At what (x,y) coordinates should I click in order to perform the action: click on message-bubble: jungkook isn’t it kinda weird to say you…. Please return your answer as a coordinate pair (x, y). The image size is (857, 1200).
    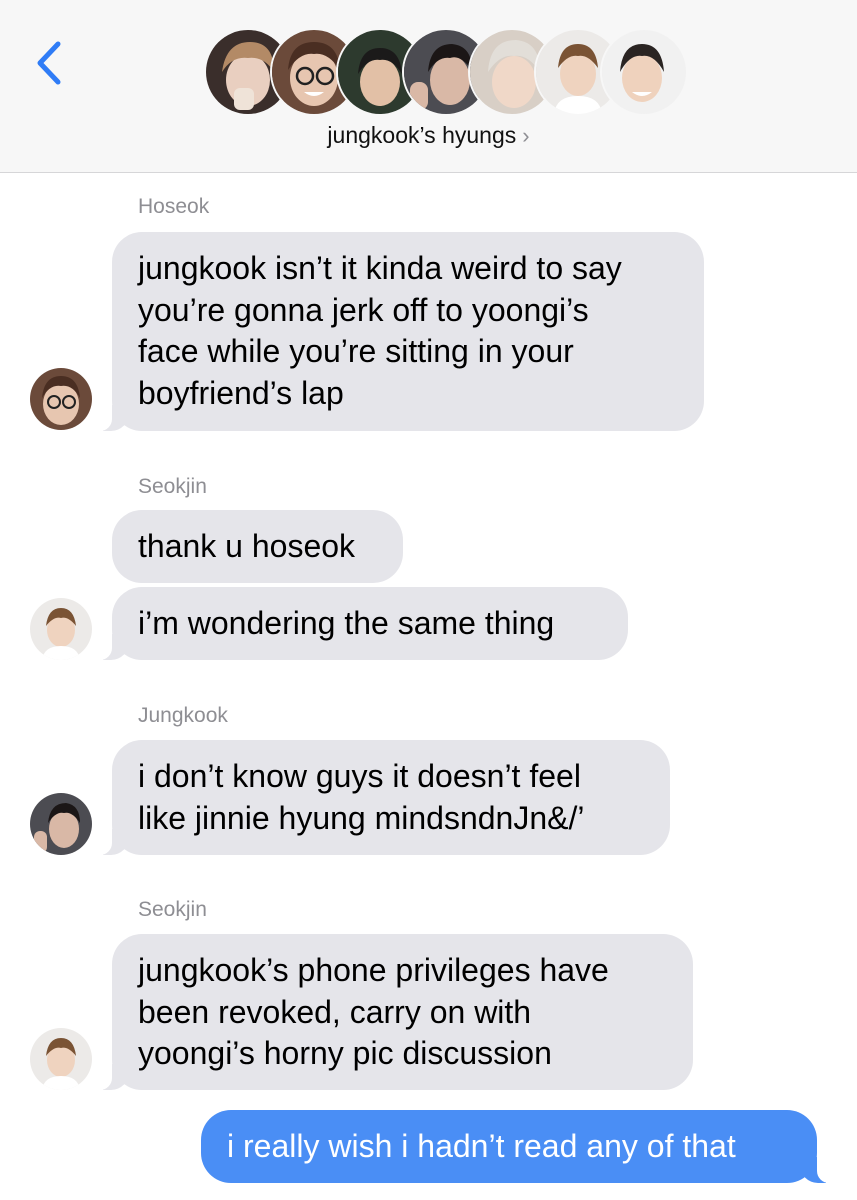
    Looking at the image, I should click on (401, 331).